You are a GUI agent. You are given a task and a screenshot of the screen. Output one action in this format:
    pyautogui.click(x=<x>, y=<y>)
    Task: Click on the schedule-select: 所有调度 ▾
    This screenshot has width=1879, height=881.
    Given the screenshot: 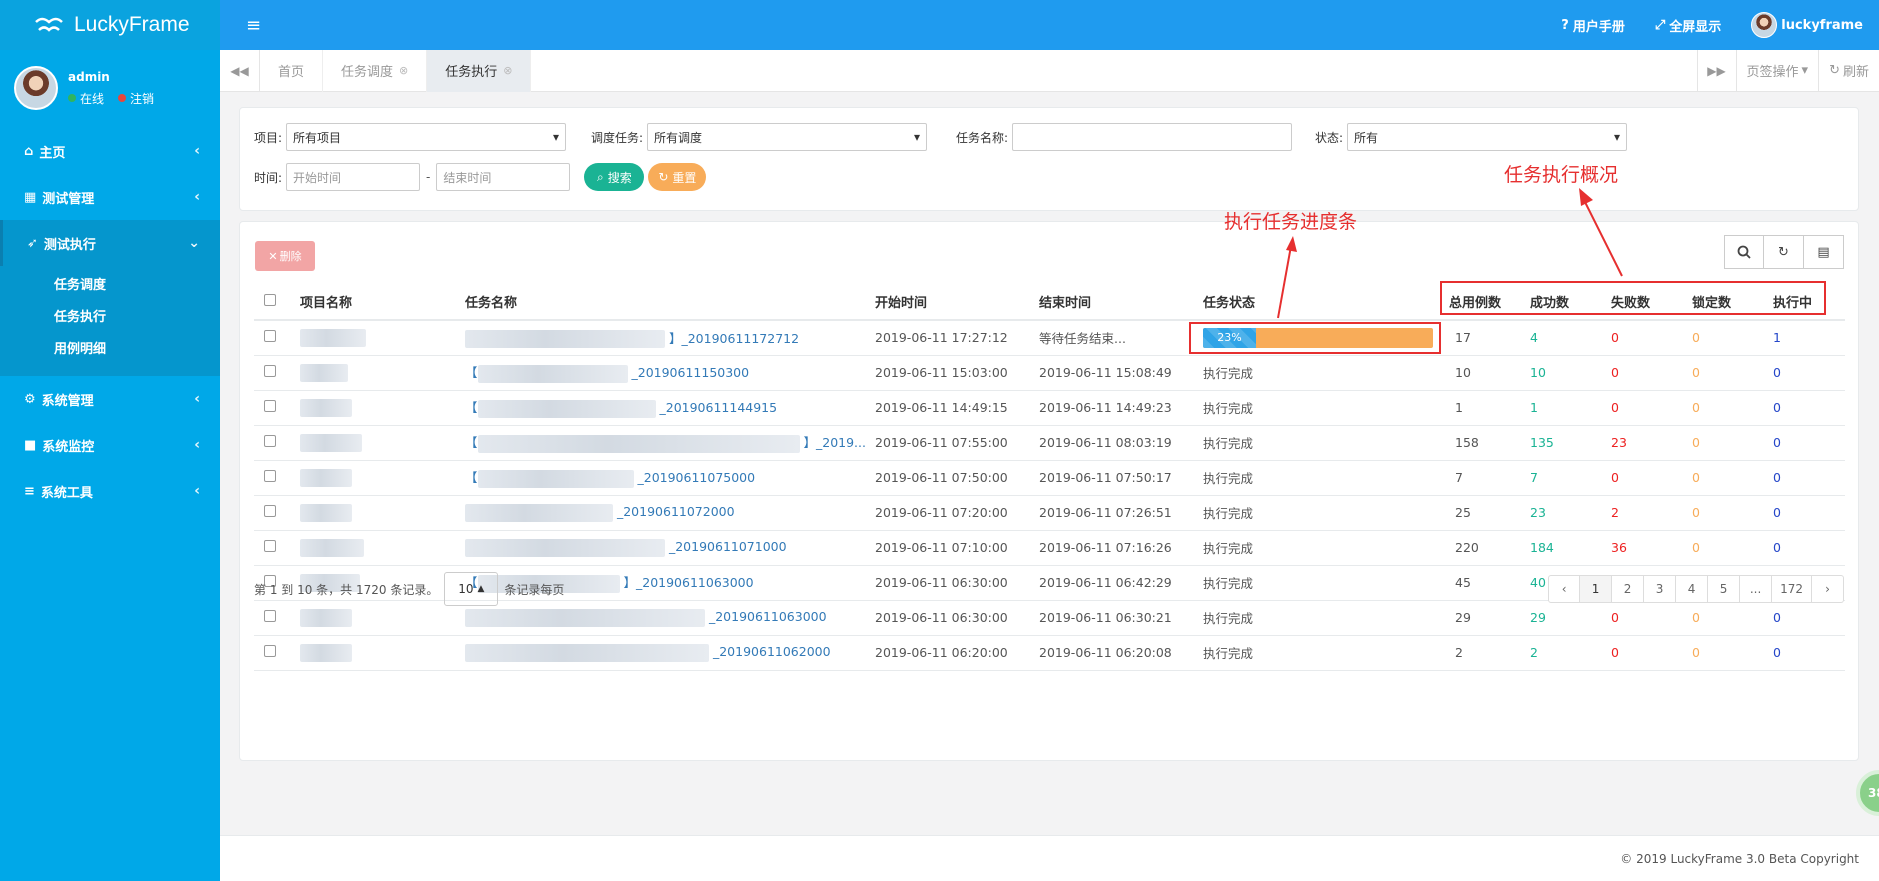 What is the action you would take?
    pyautogui.click(x=787, y=137)
    